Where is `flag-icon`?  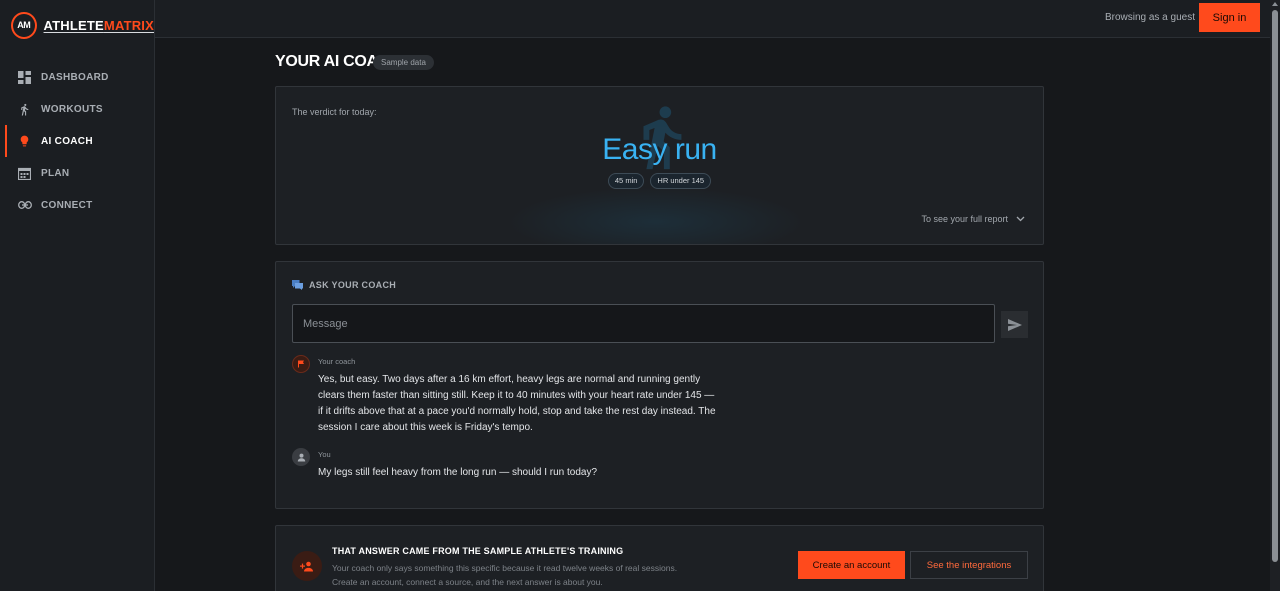
flag-icon is located at coordinates (301, 364).